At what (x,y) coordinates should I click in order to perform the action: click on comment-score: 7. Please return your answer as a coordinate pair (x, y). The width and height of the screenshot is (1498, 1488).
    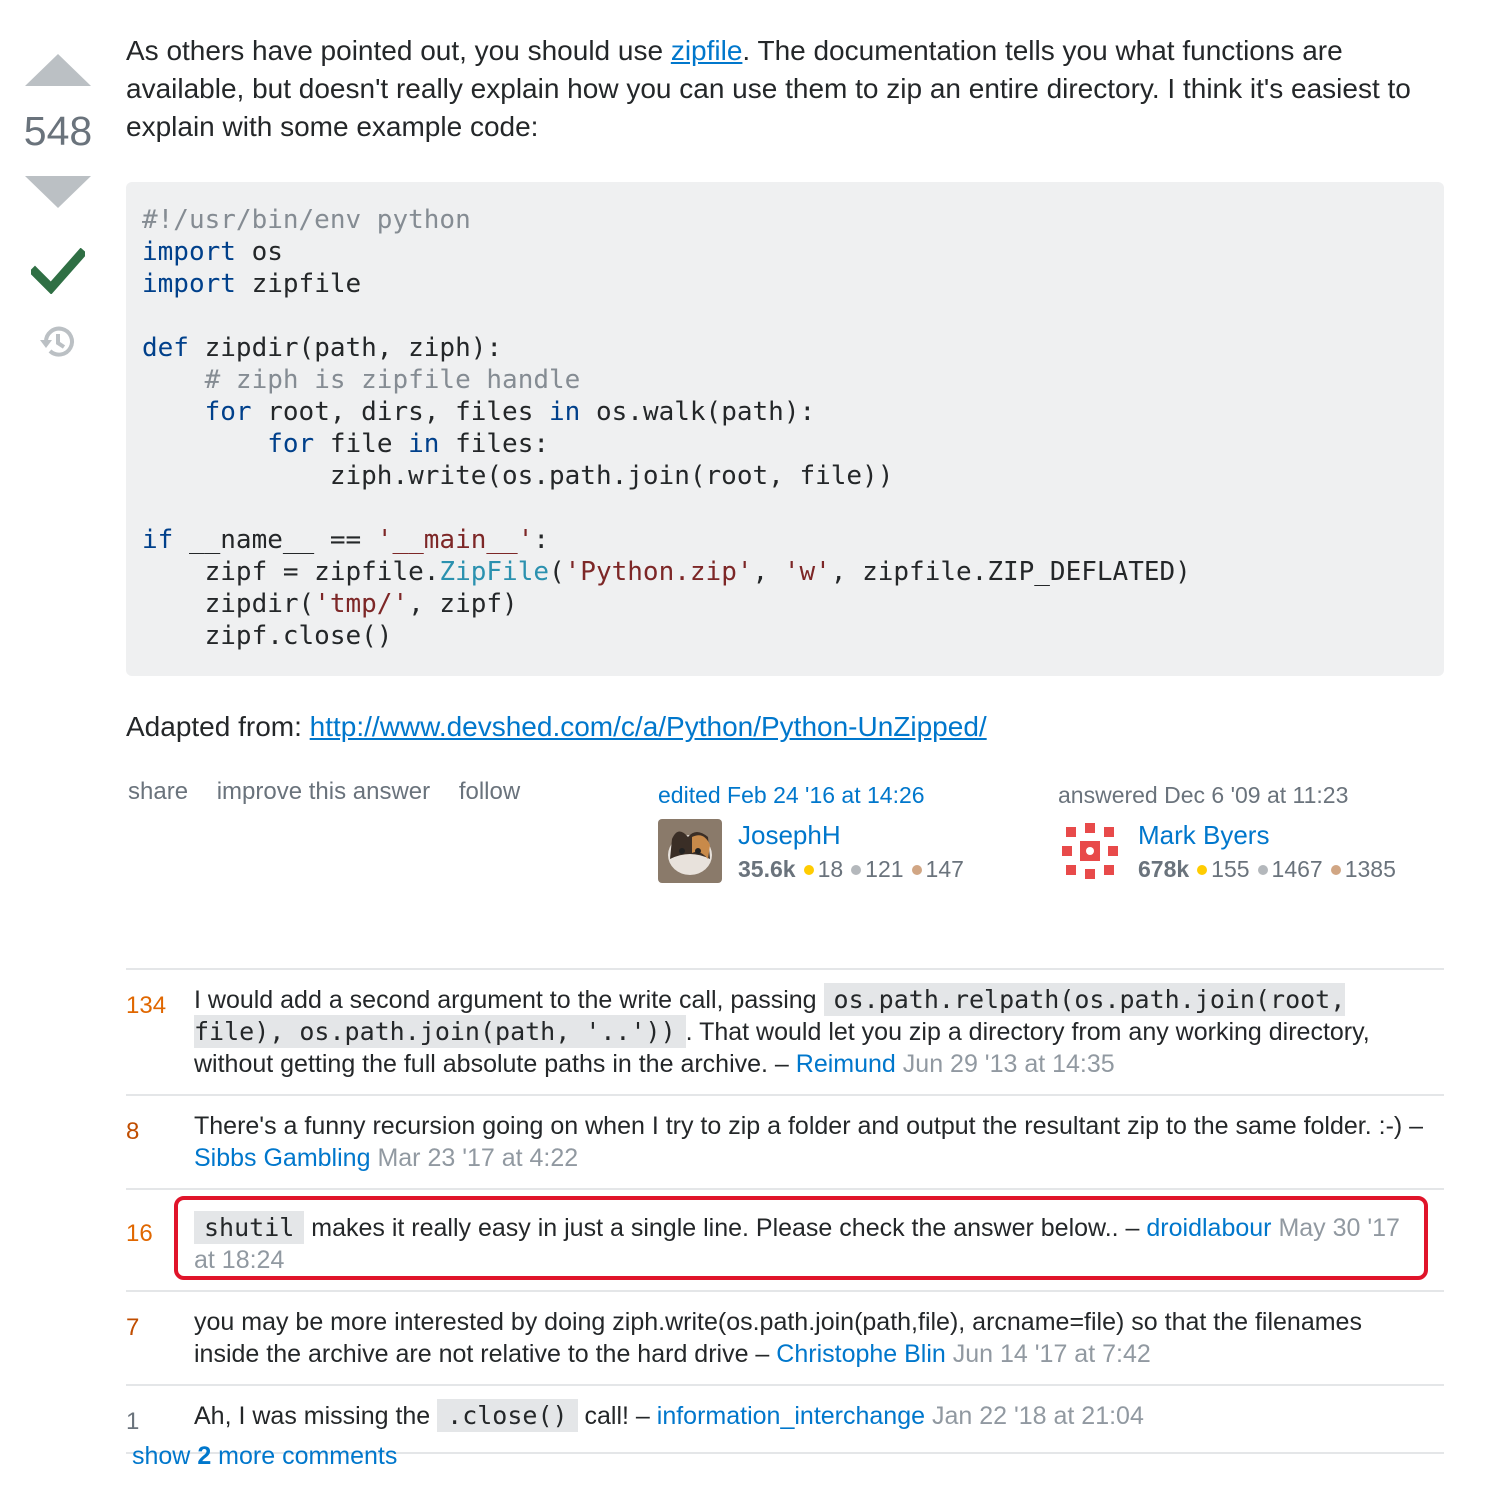
    Looking at the image, I should click on (133, 1327).